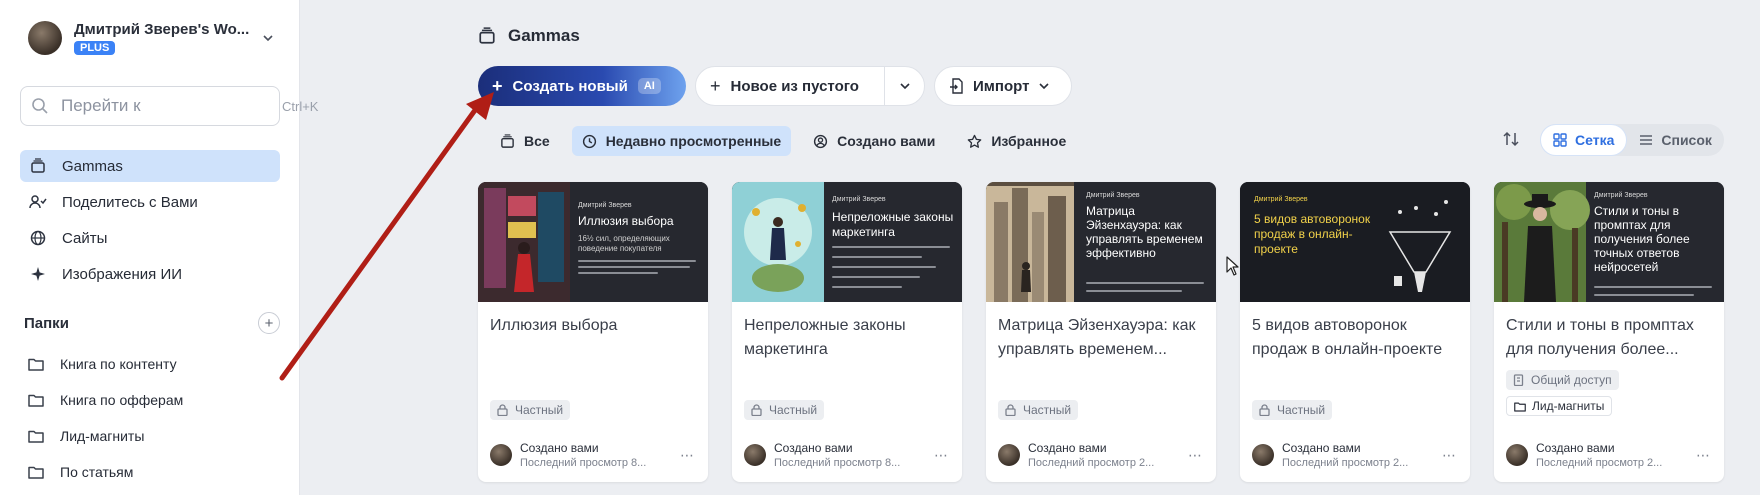 The width and height of the screenshot is (1760, 495). Describe the element at coordinates (122, 400) in the screenshot. I see `folder-label: Книга по офферам` at that location.